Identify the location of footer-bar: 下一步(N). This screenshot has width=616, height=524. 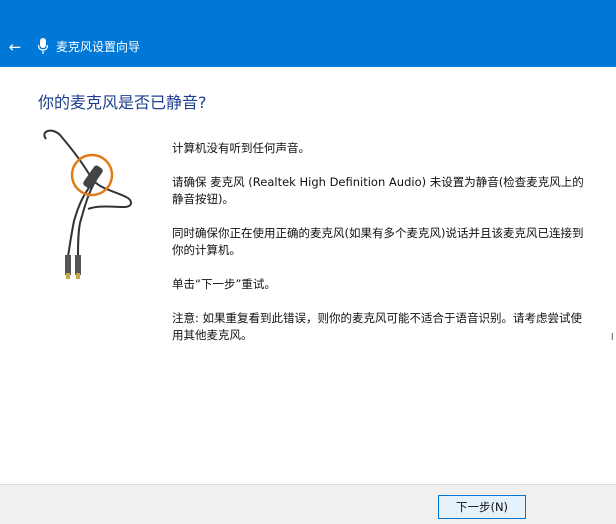
(308, 504).